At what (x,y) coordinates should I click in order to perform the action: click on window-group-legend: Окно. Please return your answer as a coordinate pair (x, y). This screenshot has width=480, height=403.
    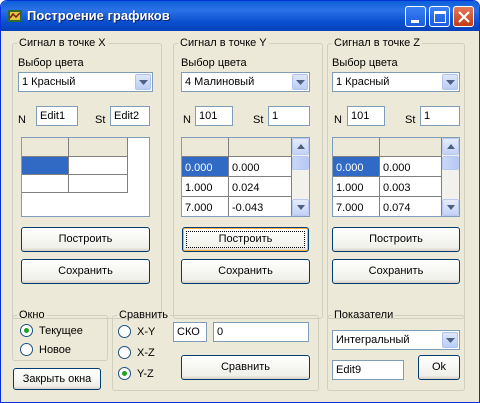
    Looking at the image, I should click on (32, 315).